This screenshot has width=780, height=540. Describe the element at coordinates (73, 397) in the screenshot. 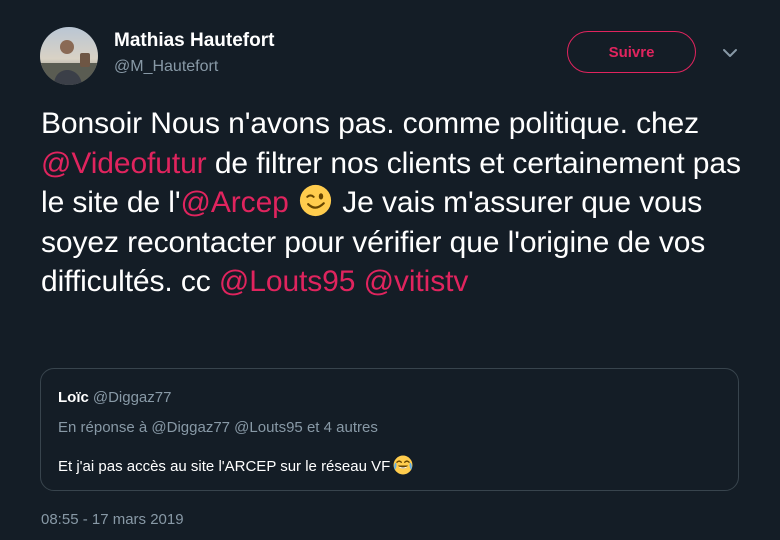

I see `quote-author-name: Loïc` at that location.